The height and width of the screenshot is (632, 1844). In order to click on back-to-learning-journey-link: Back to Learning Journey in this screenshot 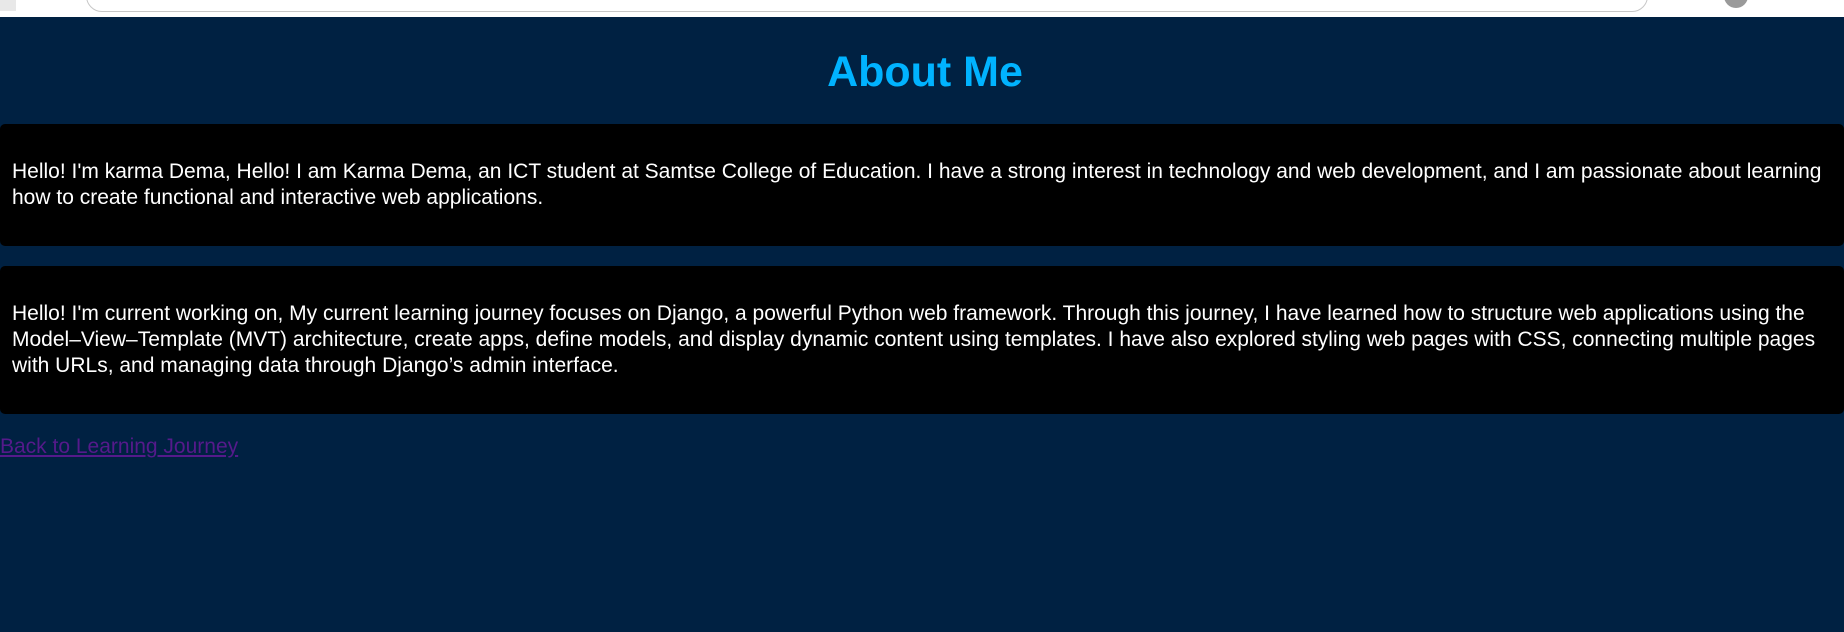, I will do `click(119, 447)`.